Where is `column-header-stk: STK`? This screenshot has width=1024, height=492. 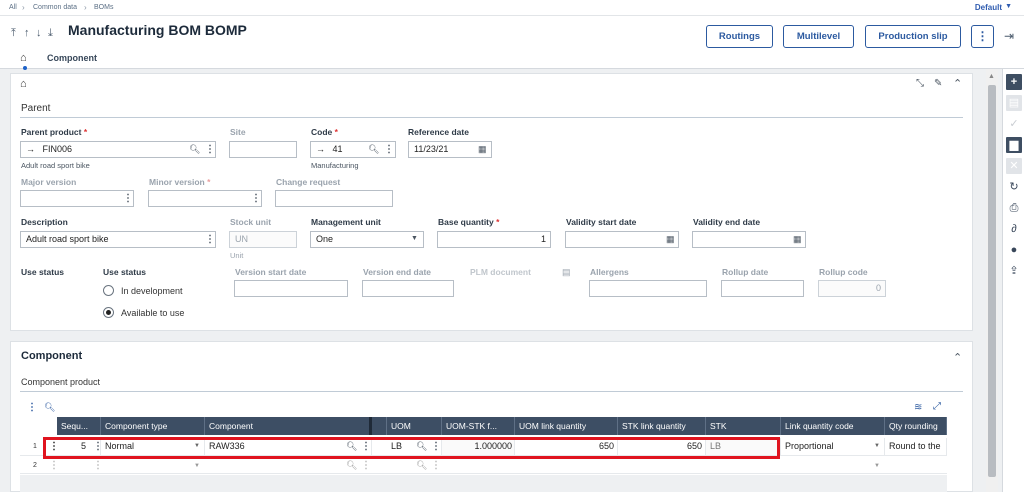
column-header-stk: STK is located at coordinates (743, 426).